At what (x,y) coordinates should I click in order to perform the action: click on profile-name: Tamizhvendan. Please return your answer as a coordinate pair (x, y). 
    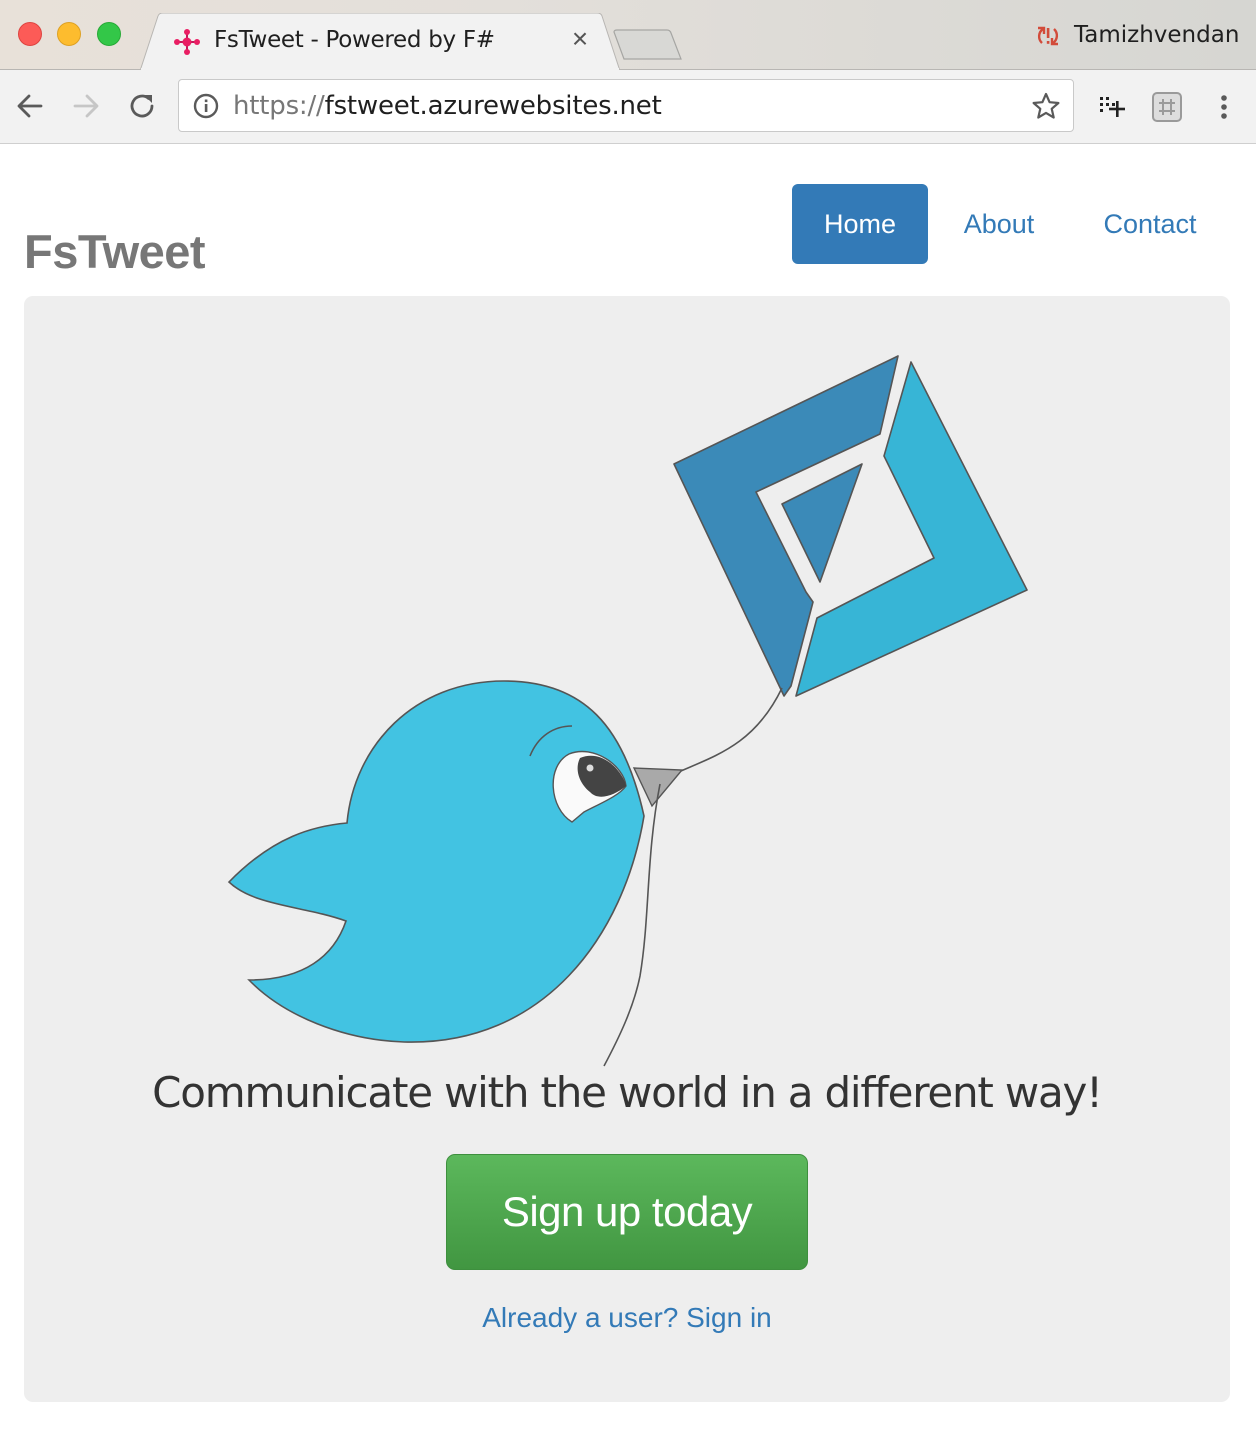
    Looking at the image, I should click on (1156, 35).